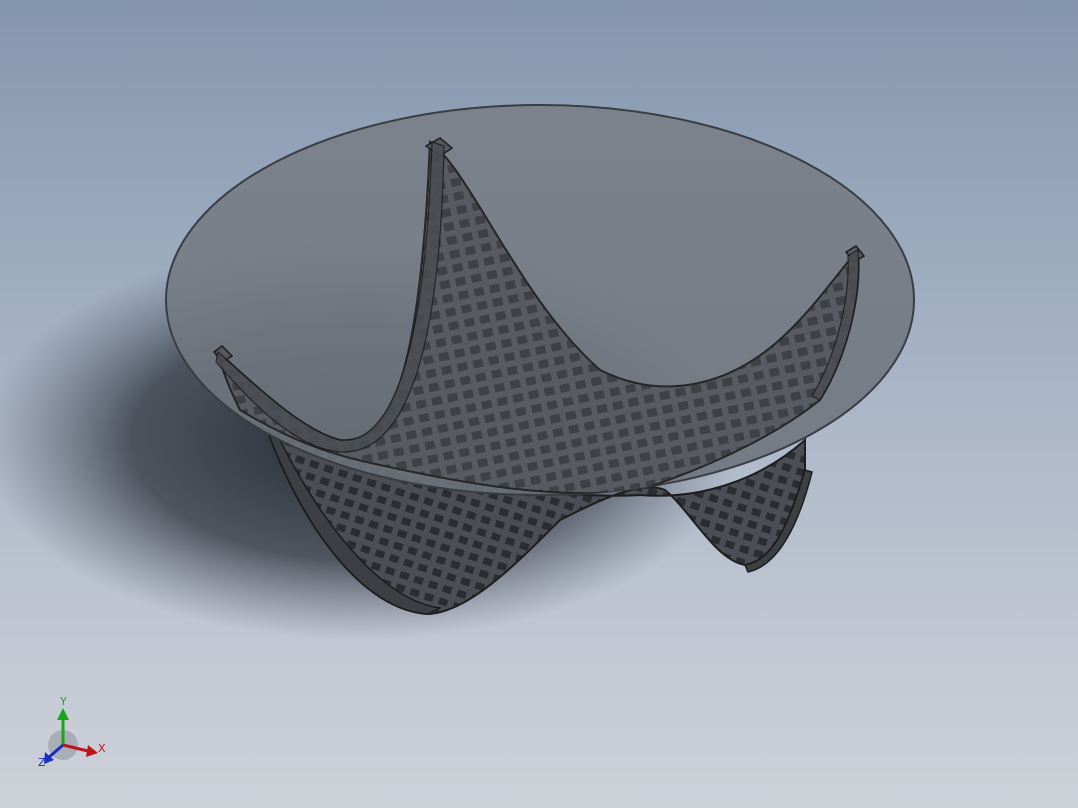 Image resolution: width=1078 pixels, height=808 pixels. I want to click on triad-y-label: Y, so click(63, 701).